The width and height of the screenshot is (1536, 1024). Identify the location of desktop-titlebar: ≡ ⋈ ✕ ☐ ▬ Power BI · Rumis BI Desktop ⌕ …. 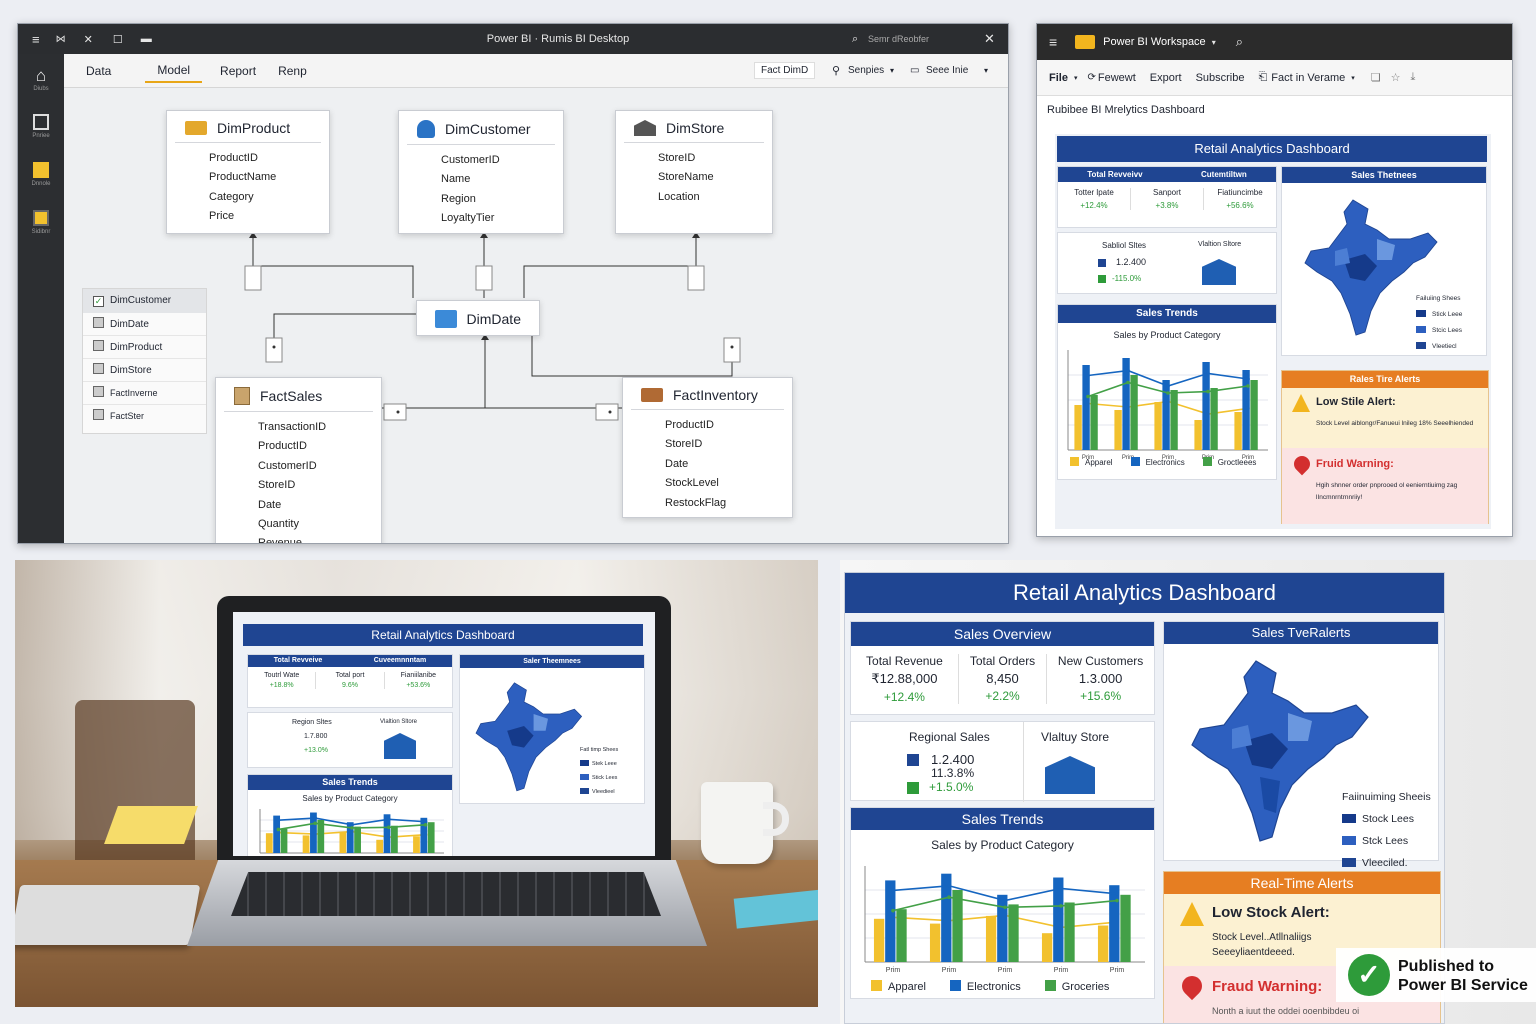
(513, 39).